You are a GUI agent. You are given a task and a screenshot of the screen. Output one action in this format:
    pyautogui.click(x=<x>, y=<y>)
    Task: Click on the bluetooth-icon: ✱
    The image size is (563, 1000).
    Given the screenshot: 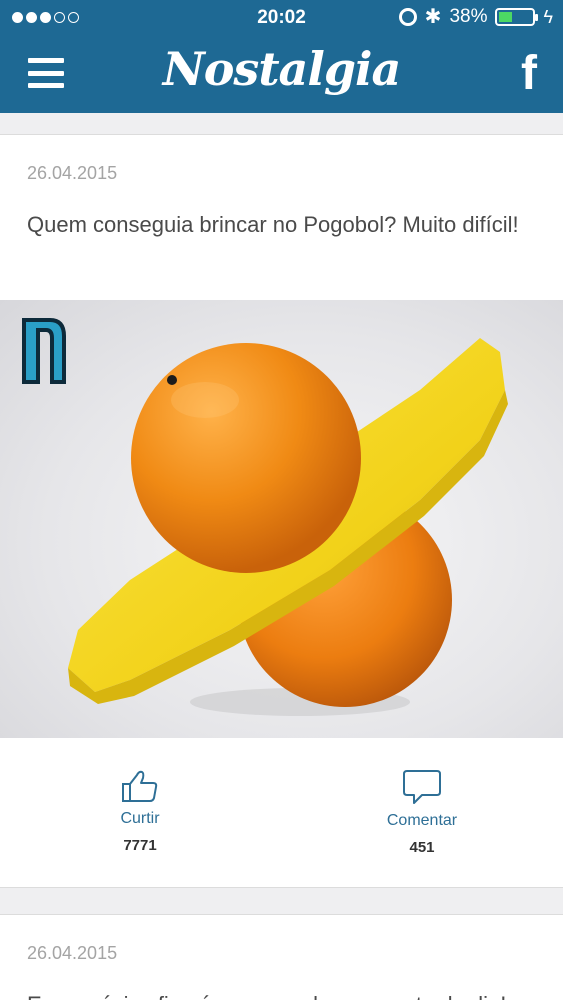 What is the action you would take?
    pyautogui.click(x=433, y=17)
    